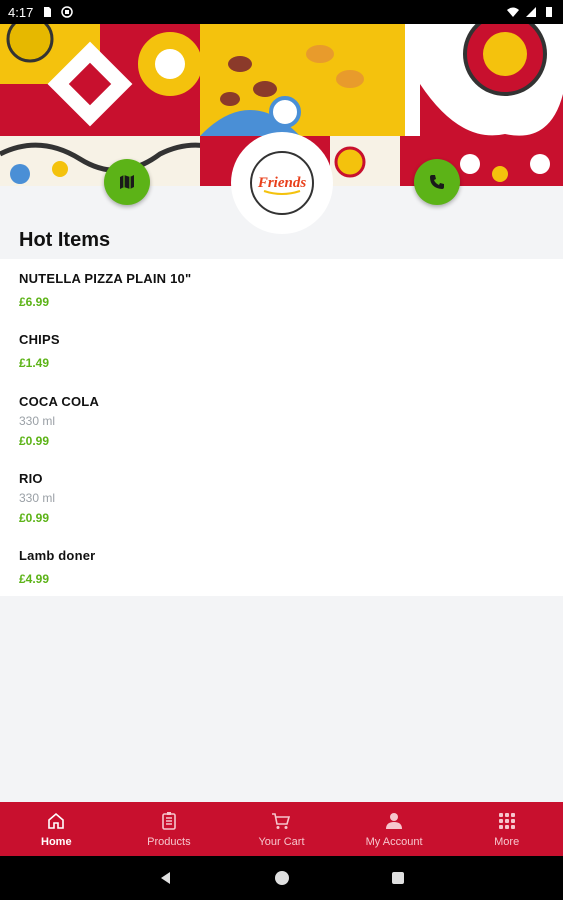 This screenshot has height=900, width=563. I want to click on nav-products: Products, so click(169, 829).